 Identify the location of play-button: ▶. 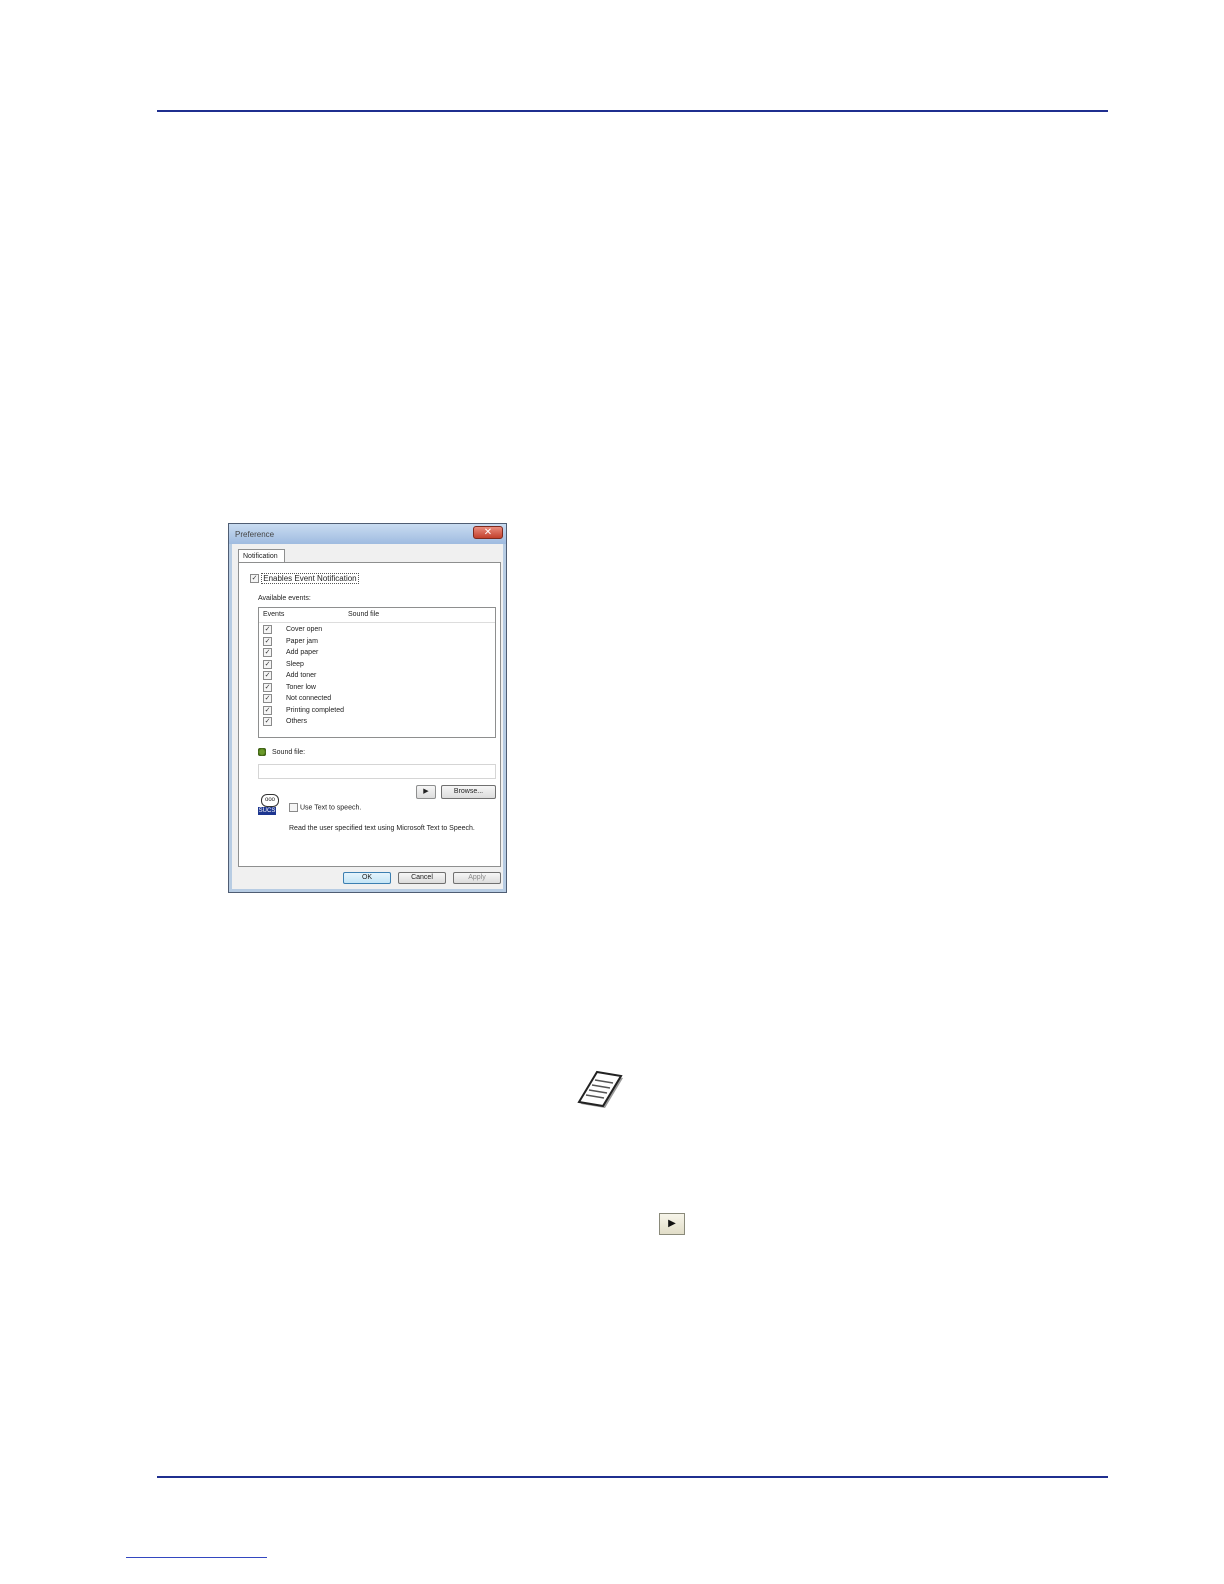
(672, 1224).